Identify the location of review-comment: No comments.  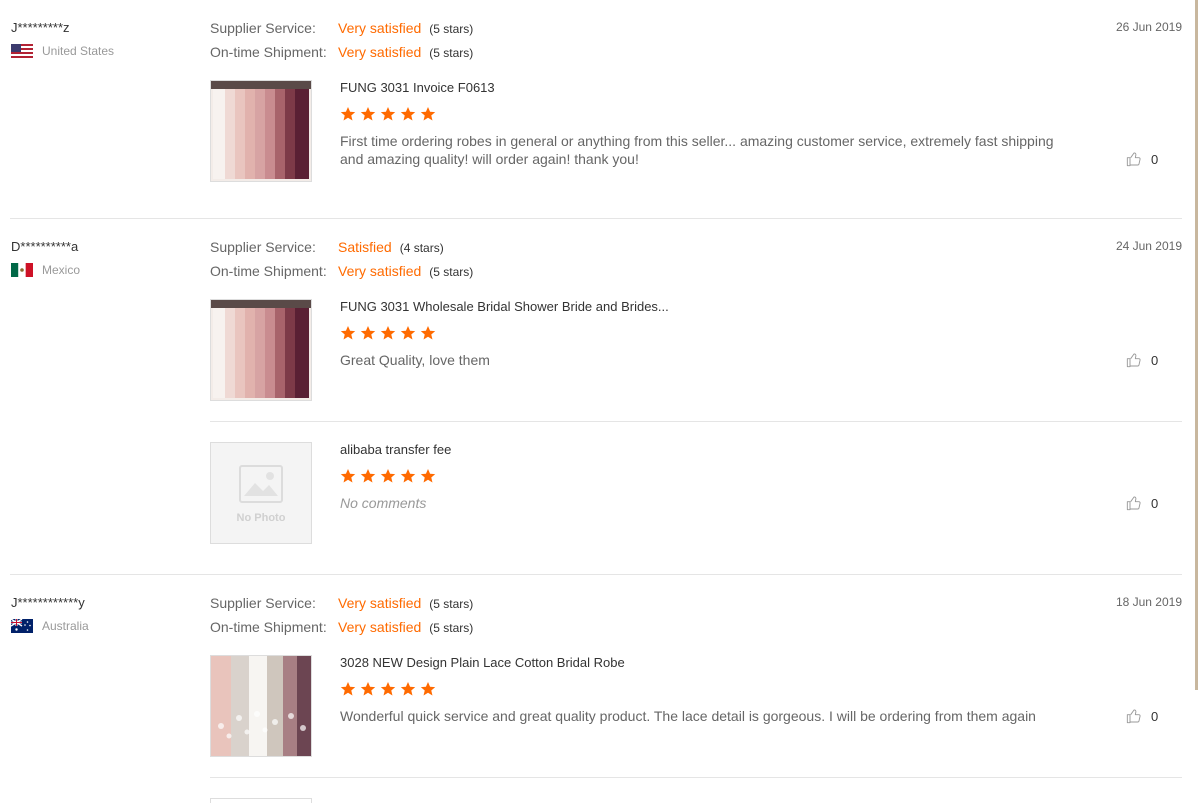
(383, 503).